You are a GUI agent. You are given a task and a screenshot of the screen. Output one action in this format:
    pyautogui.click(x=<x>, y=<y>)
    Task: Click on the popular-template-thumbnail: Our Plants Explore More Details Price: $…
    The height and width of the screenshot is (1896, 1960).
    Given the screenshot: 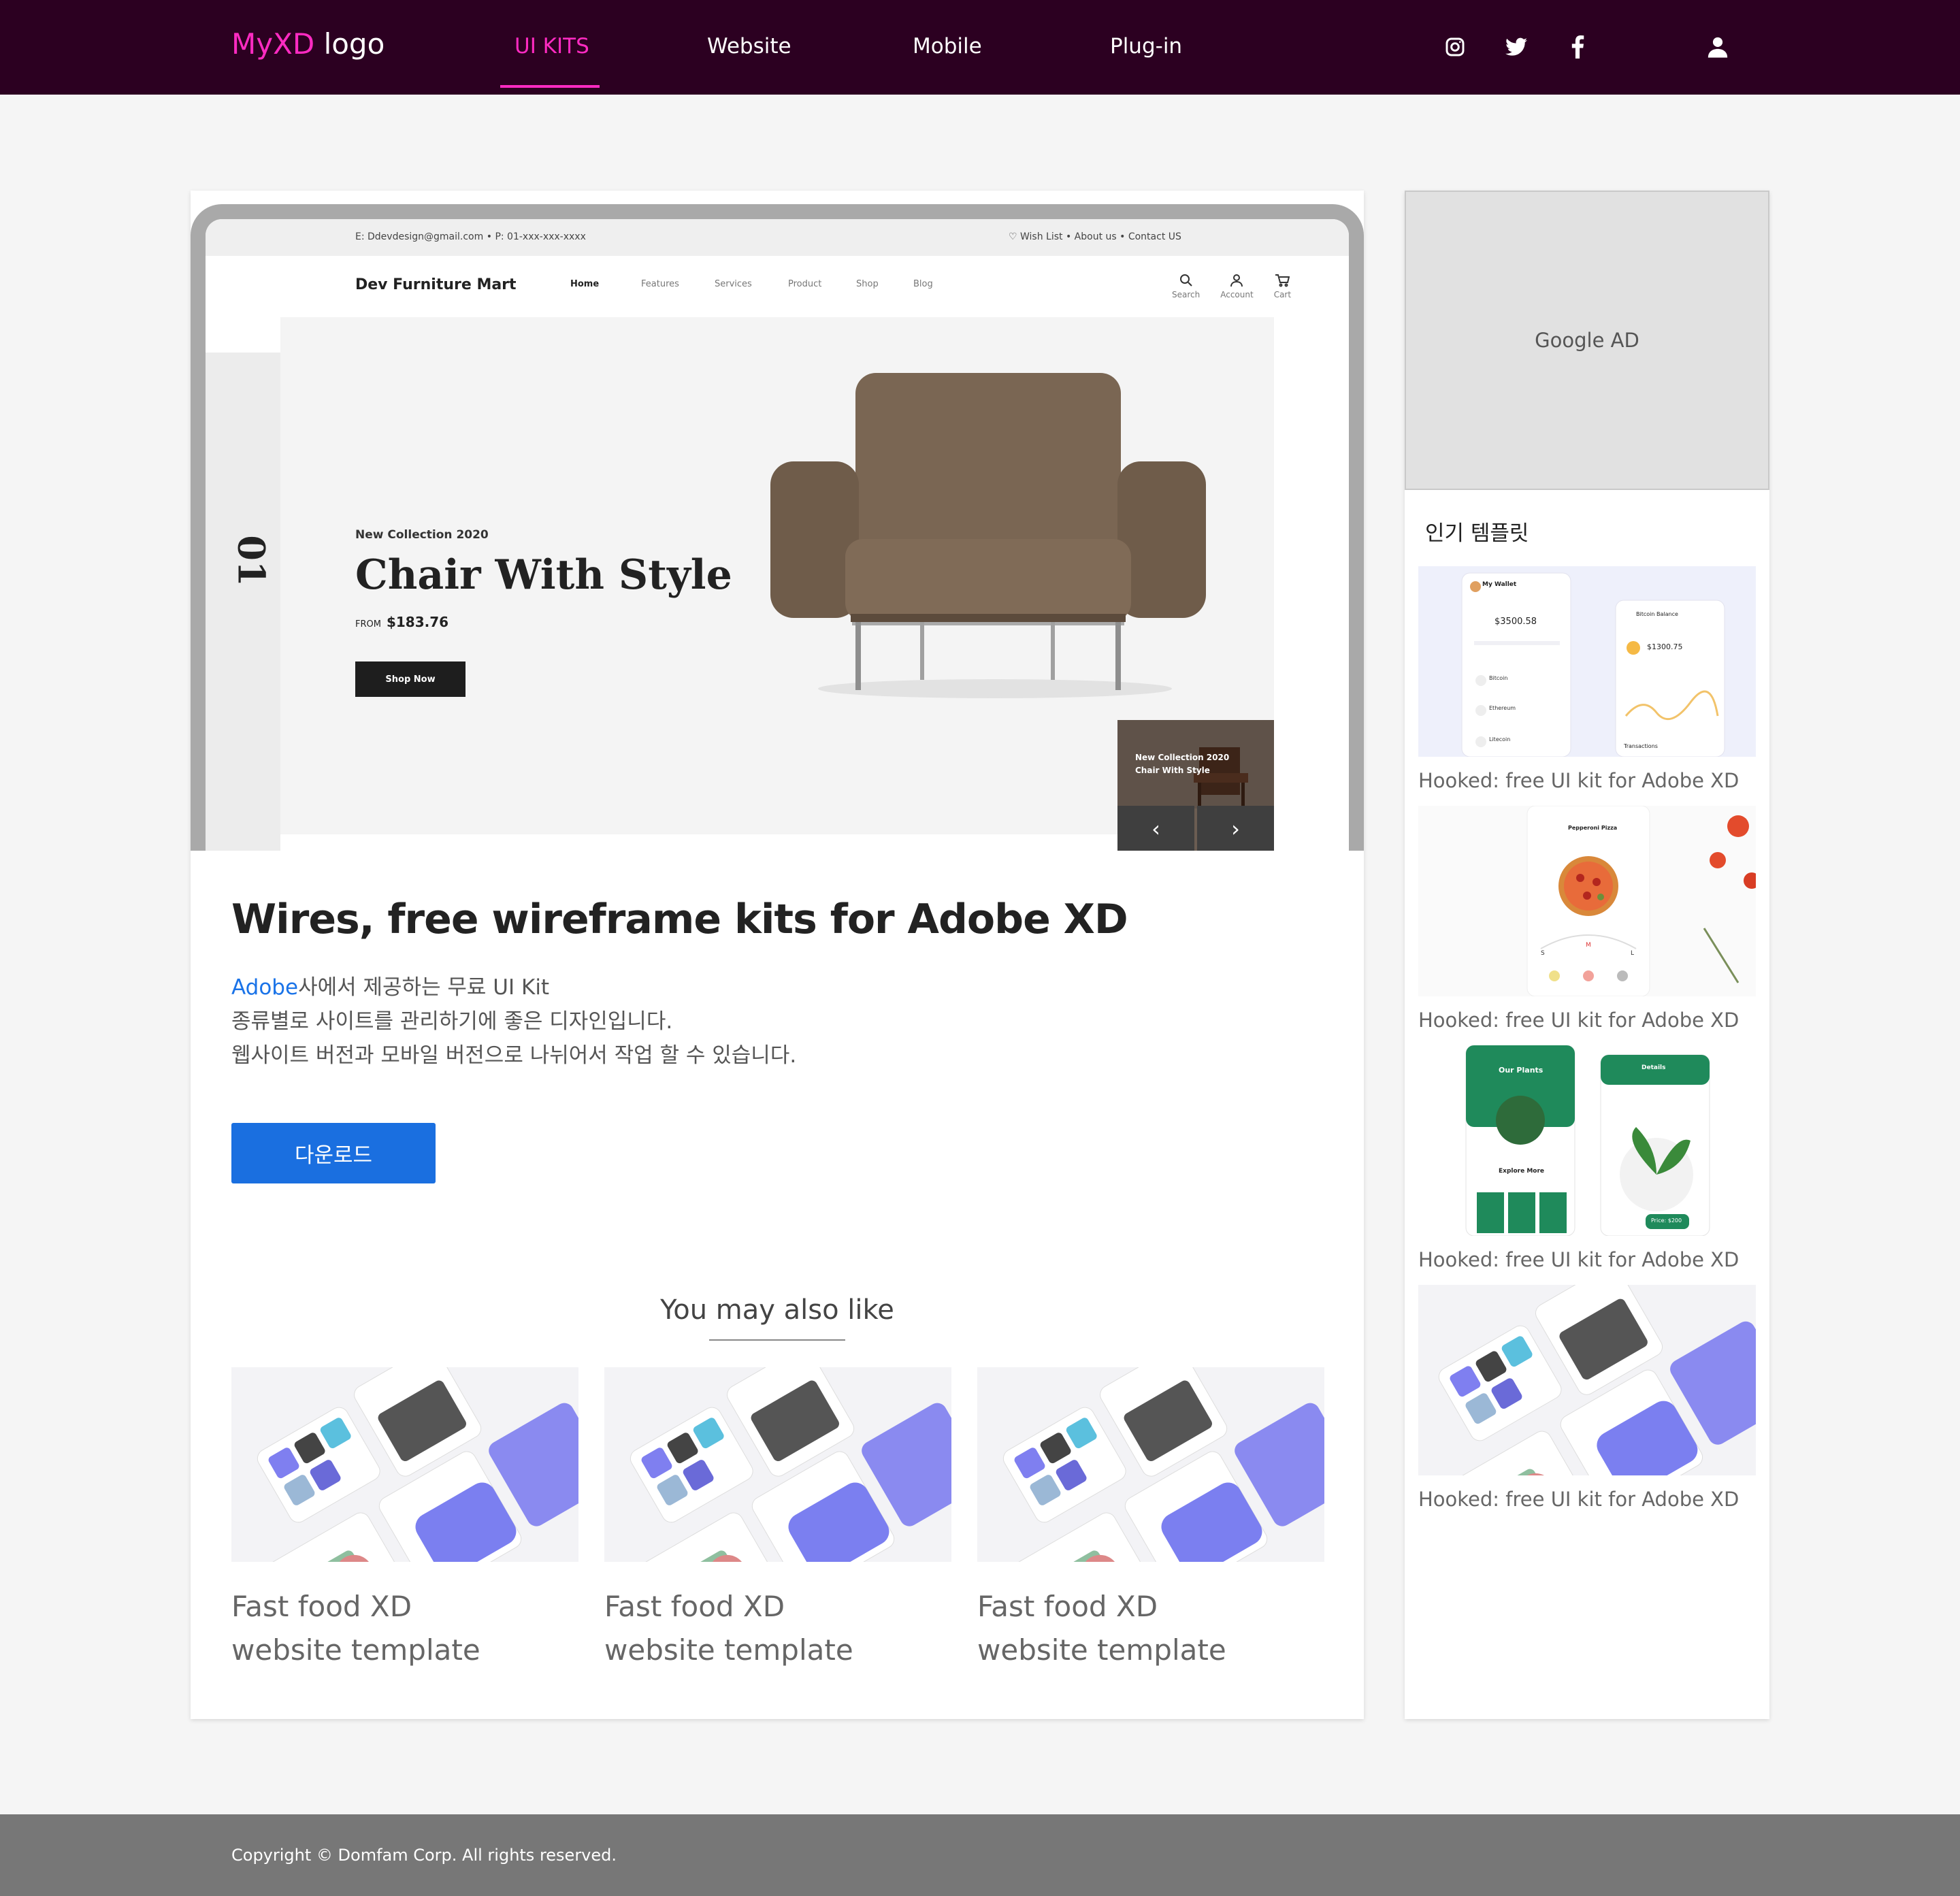 What is the action you would take?
    pyautogui.click(x=1587, y=1140)
    